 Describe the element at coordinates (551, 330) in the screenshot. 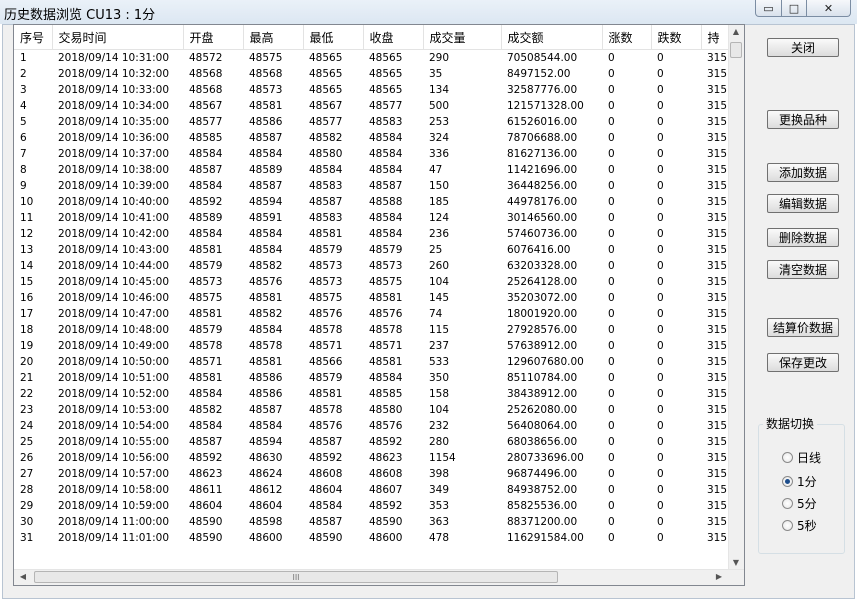

I see `table-cell: 27928576.00` at that location.